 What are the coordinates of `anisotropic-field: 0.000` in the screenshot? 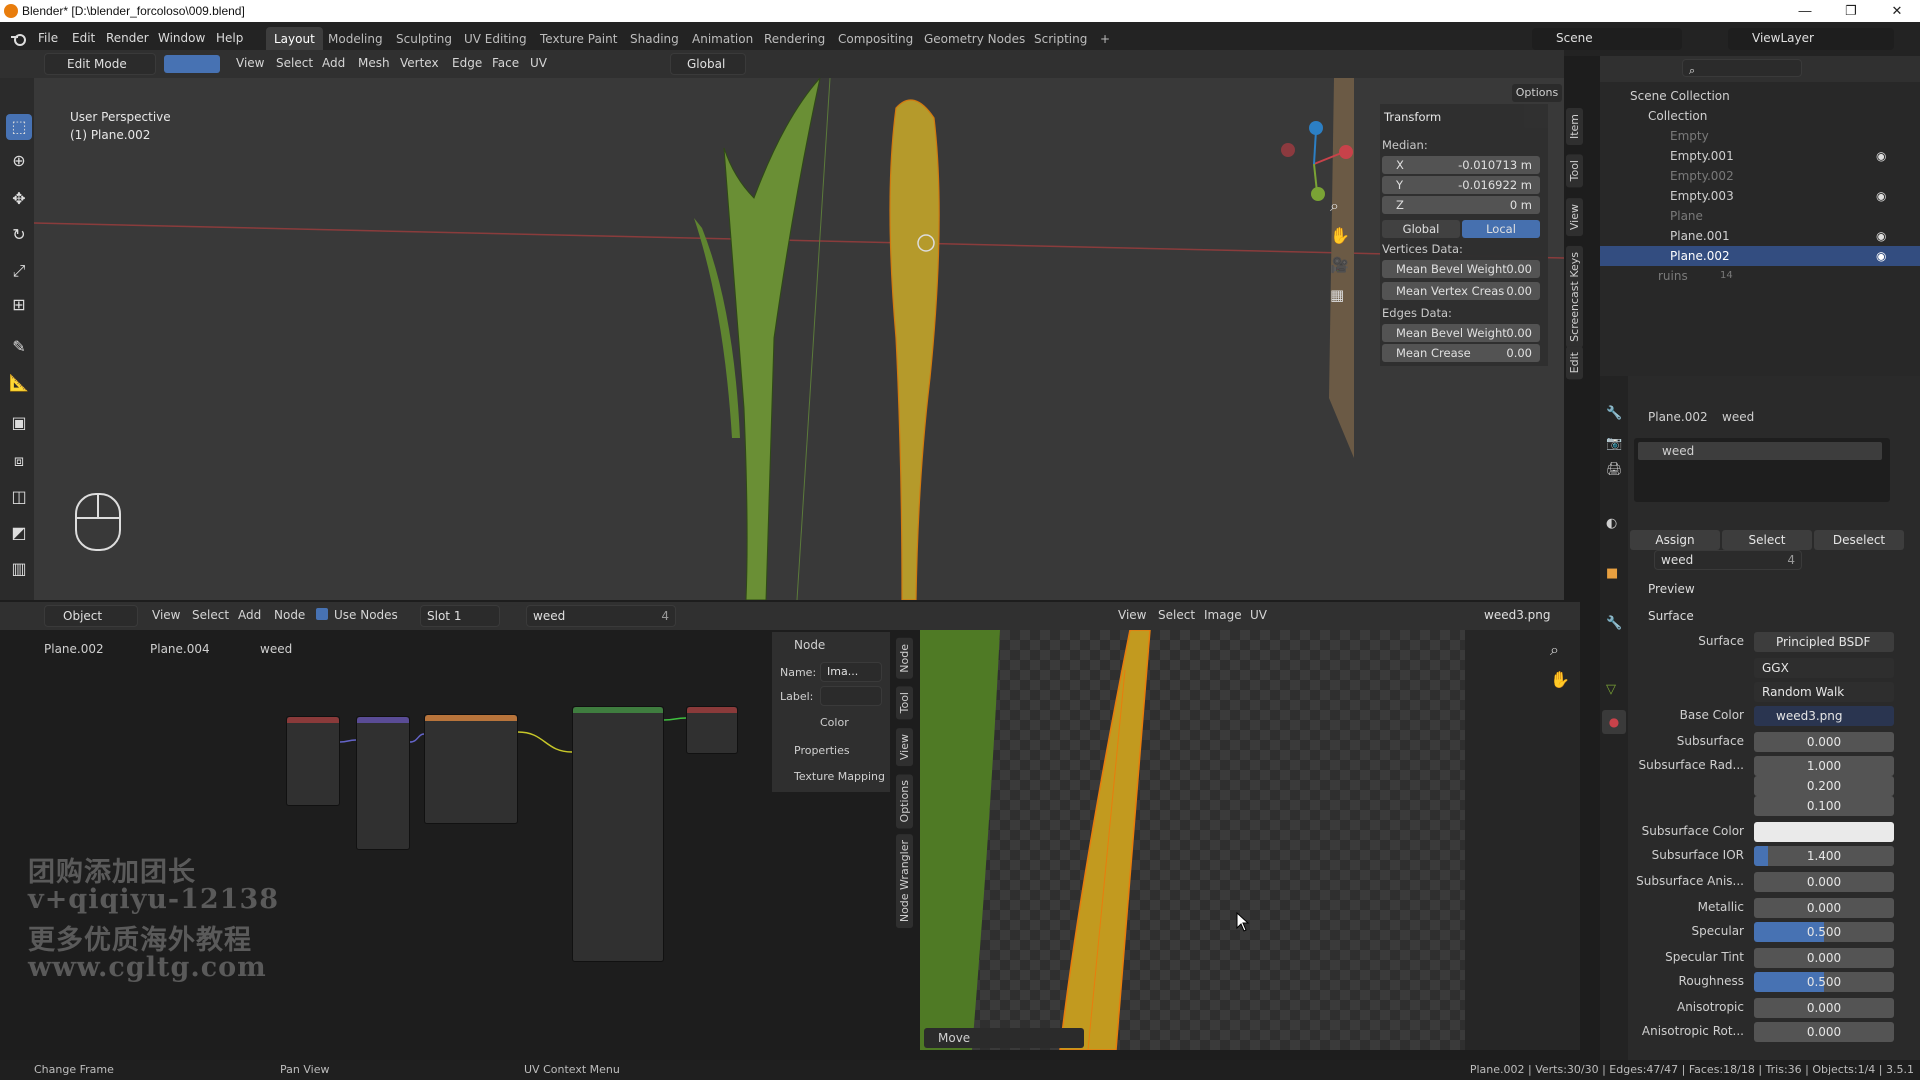 It's located at (1824, 1008).